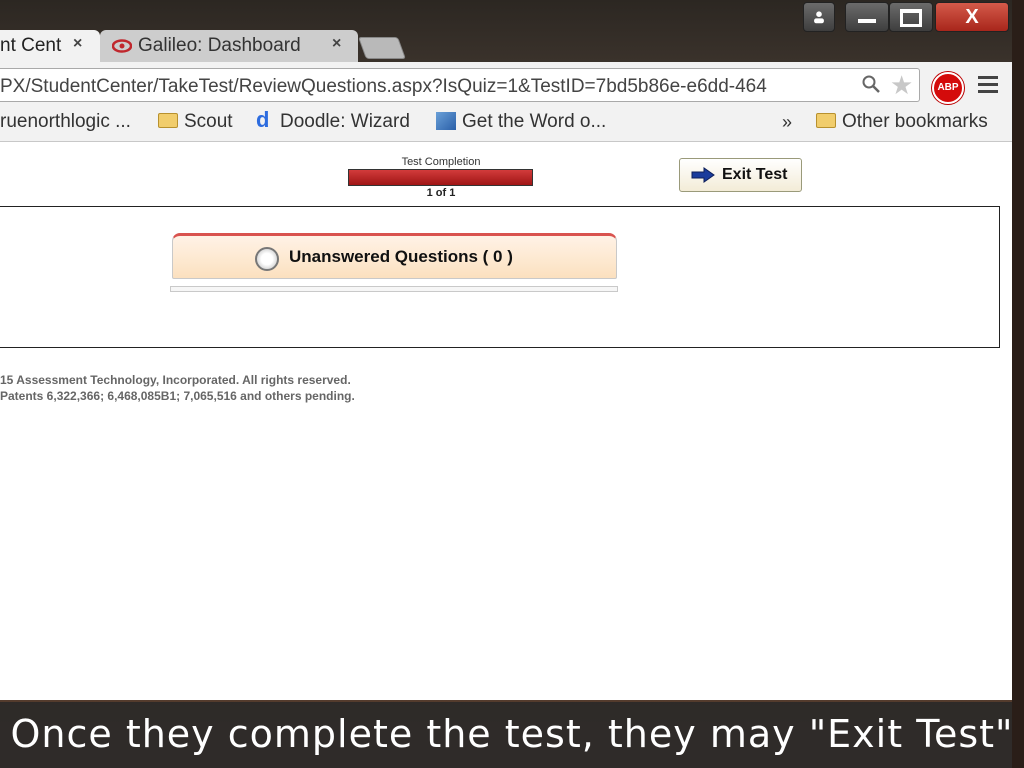 This screenshot has width=1024, height=768. I want to click on hamburger-menu-icon, so click(988, 86).